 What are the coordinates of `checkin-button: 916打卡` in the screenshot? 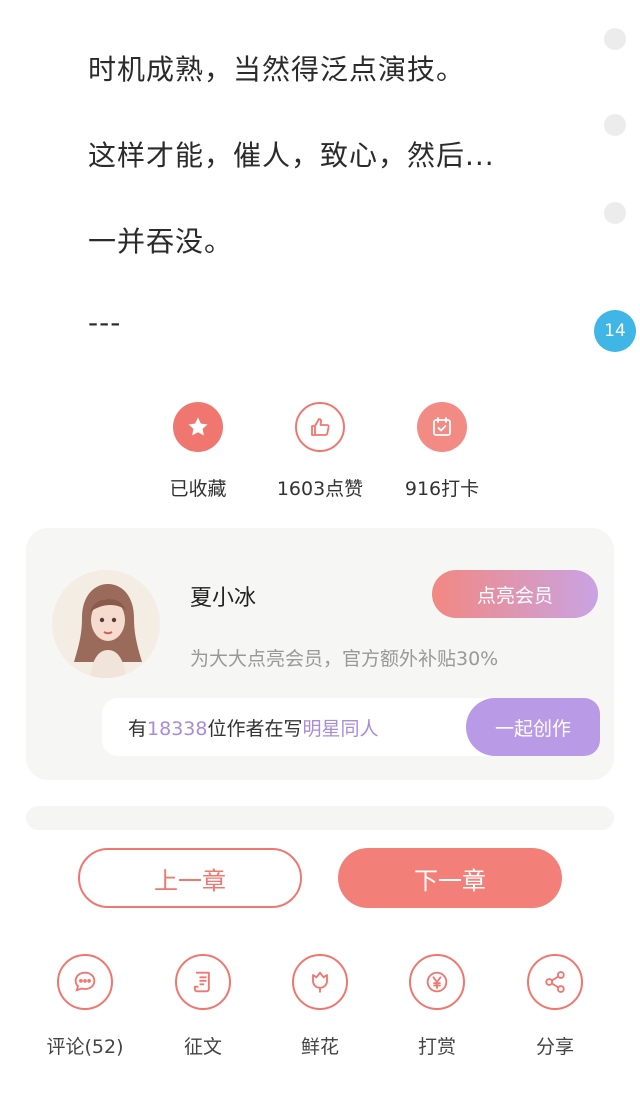 It's located at (442, 451).